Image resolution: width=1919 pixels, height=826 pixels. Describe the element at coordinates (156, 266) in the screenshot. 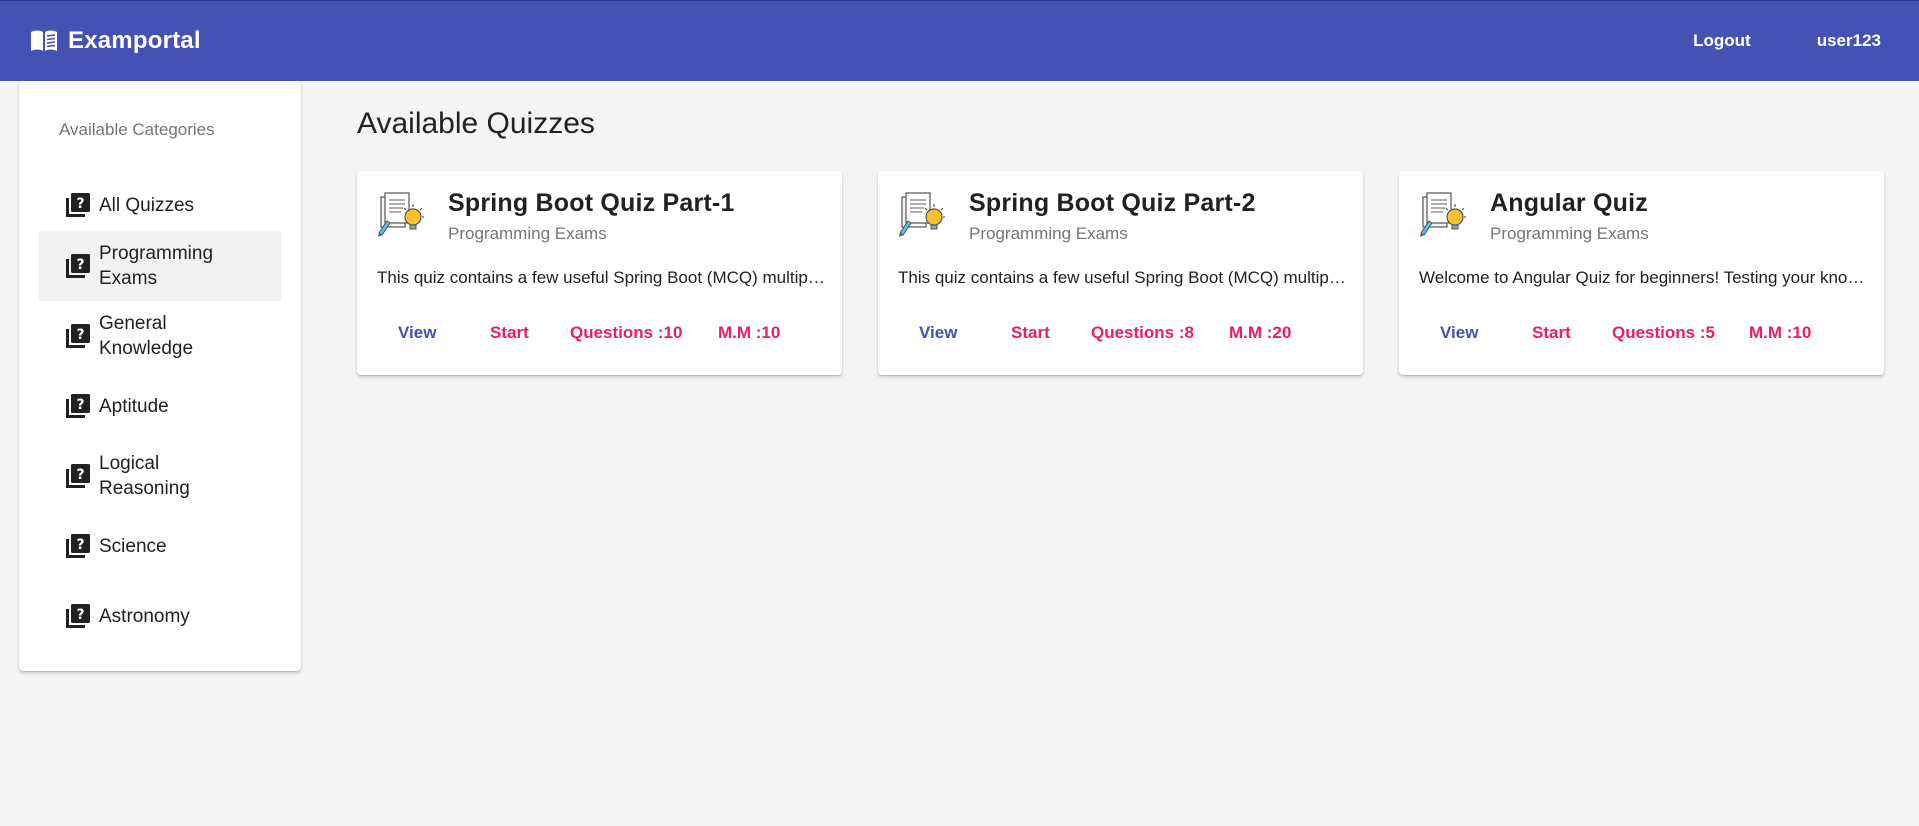

I see `sidebar-item-label: Programming Exams` at that location.